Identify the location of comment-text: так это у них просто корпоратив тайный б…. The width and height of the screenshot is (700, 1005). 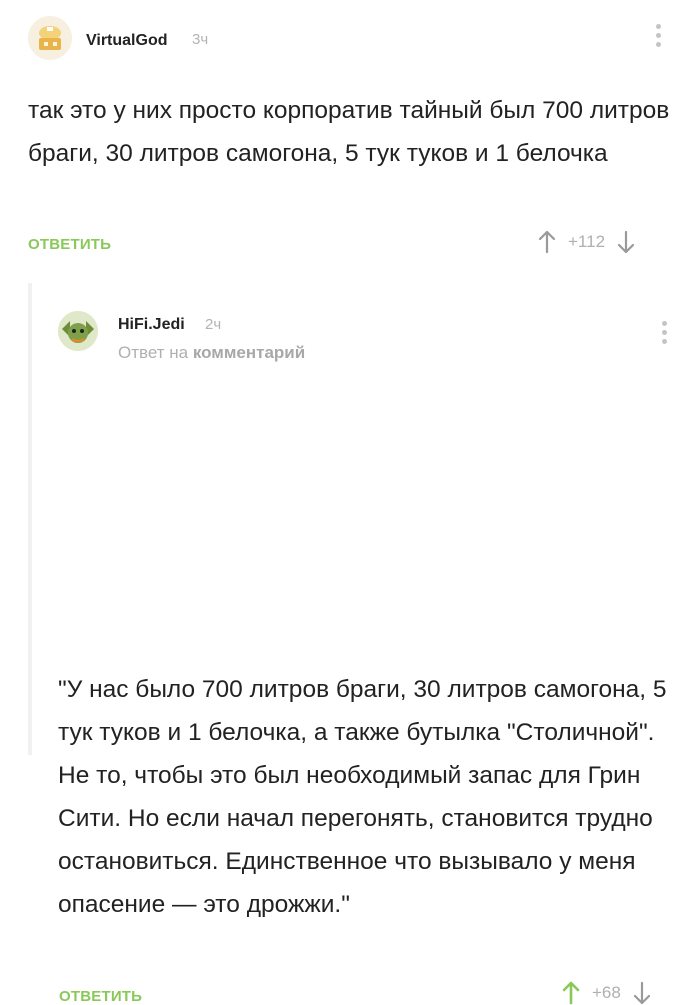
(349, 132).